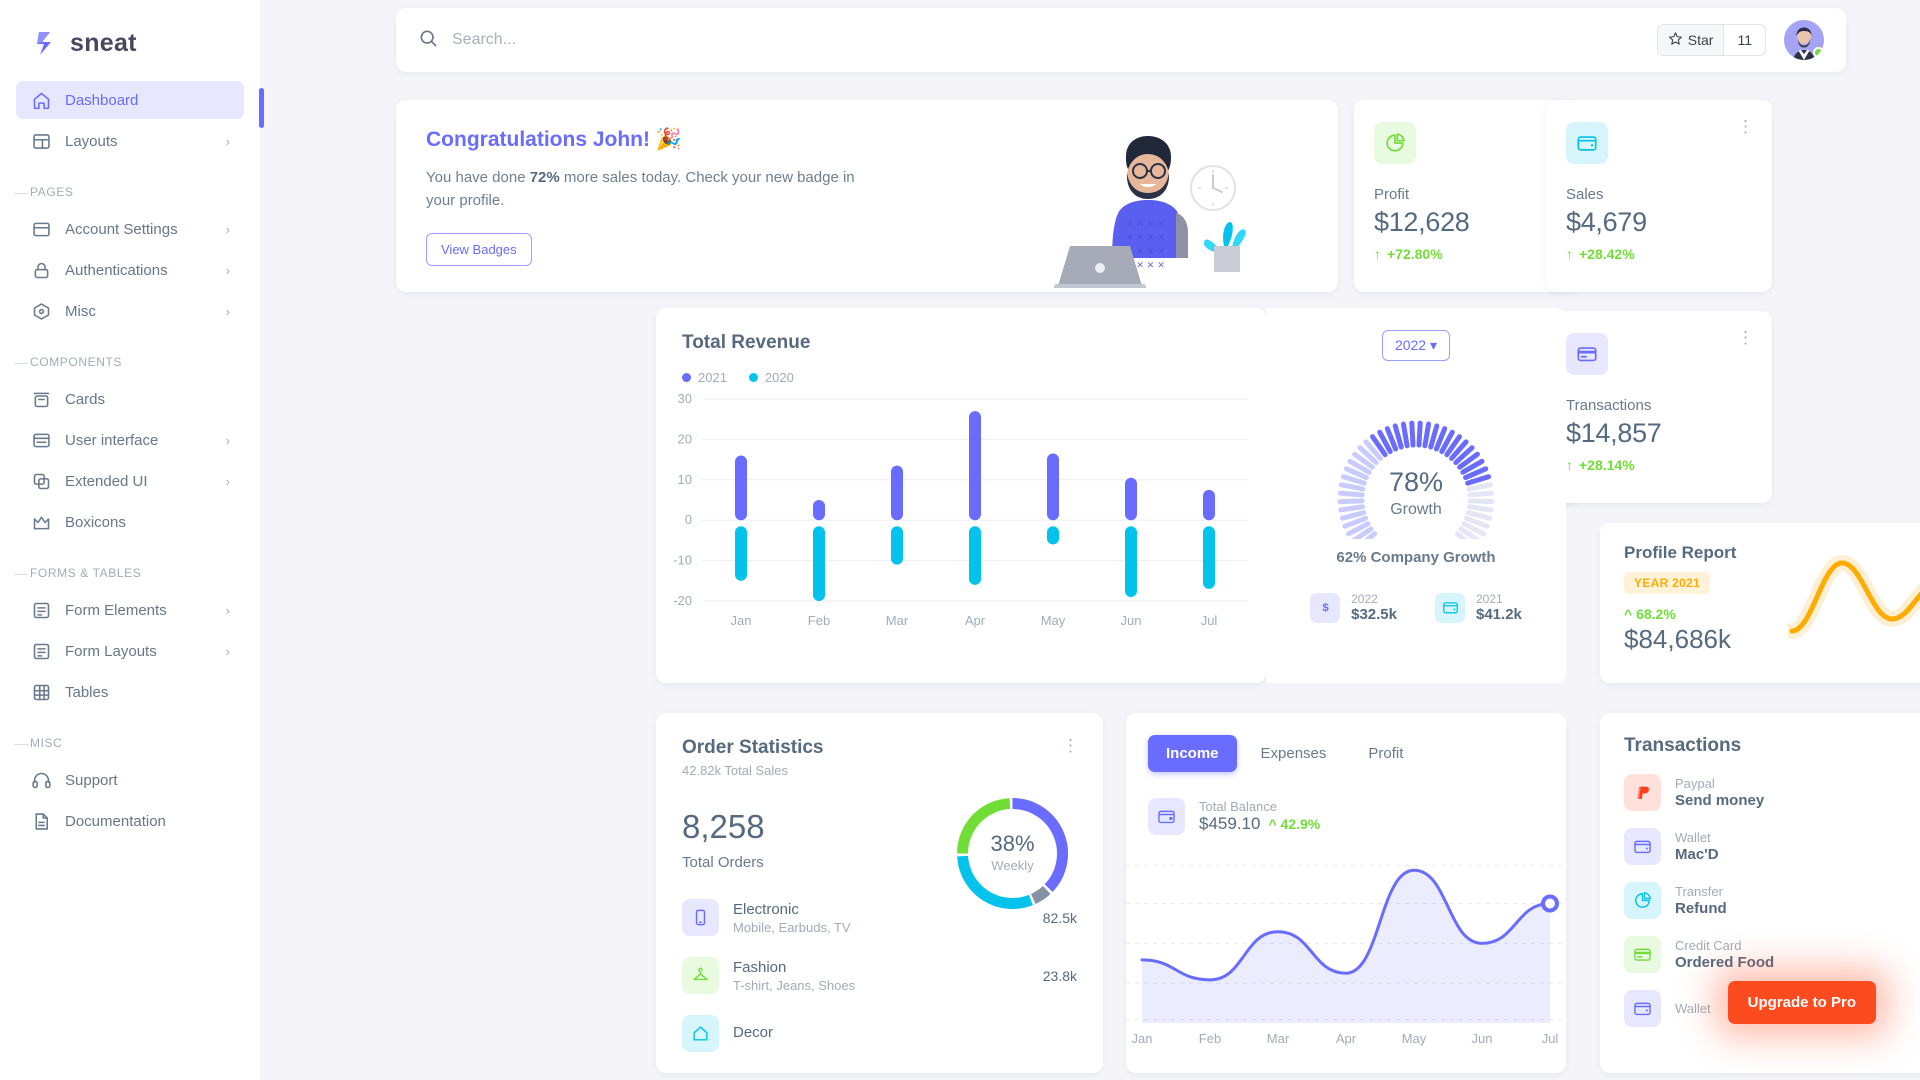 The height and width of the screenshot is (1080, 1920). I want to click on search-area, so click(1037, 40).